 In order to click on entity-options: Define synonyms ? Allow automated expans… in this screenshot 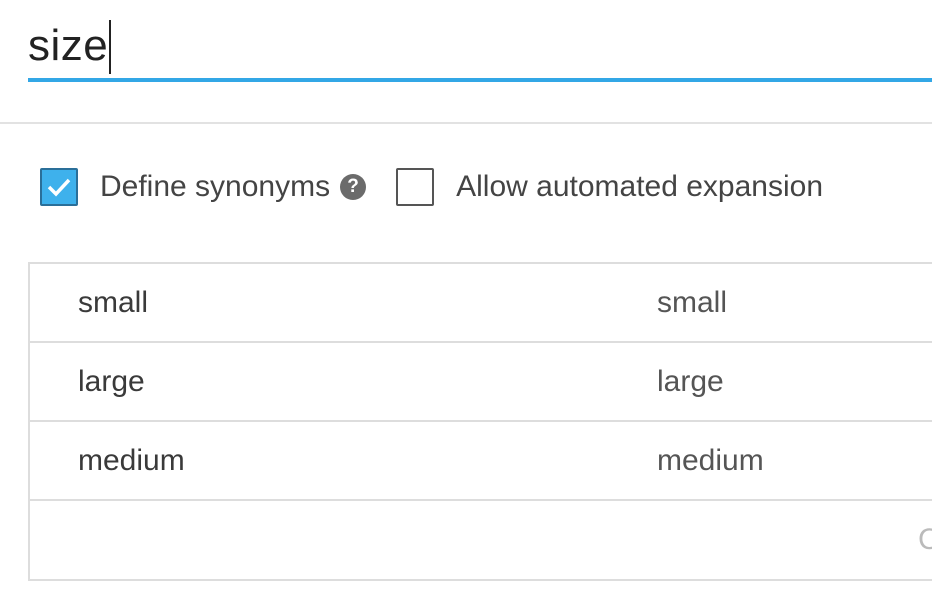, I will do `click(431, 187)`.